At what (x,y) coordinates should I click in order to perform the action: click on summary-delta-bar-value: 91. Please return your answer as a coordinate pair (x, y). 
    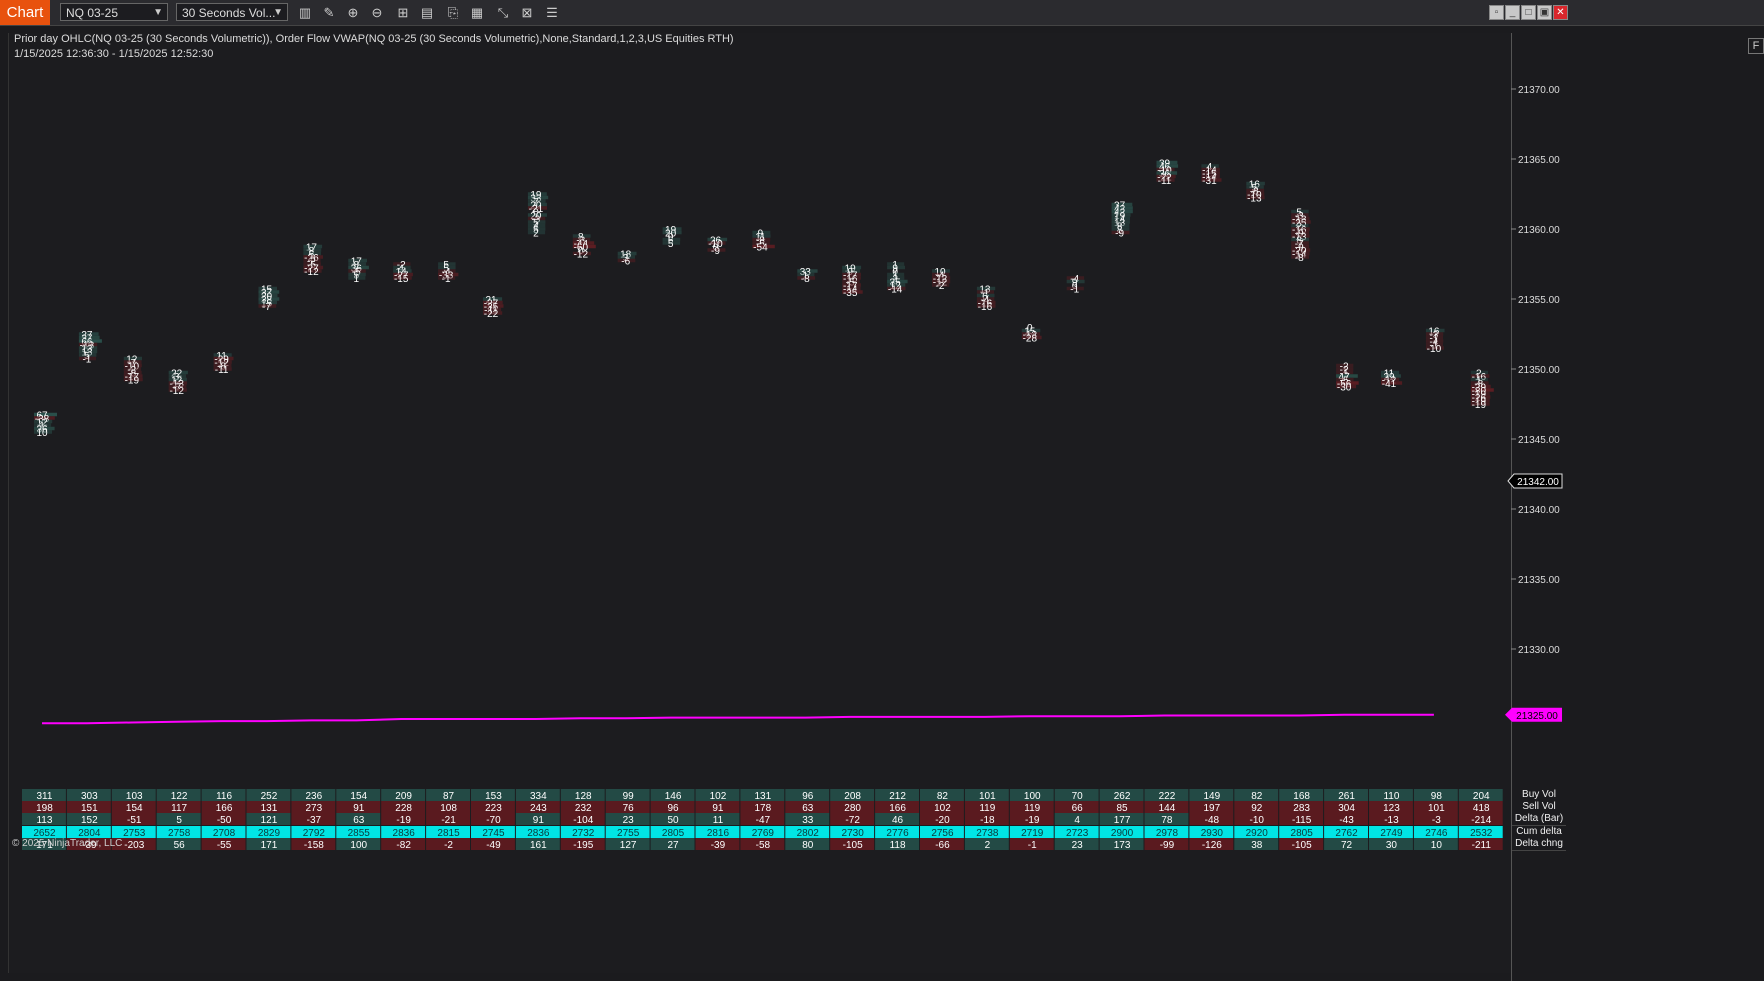
    Looking at the image, I should click on (539, 820).